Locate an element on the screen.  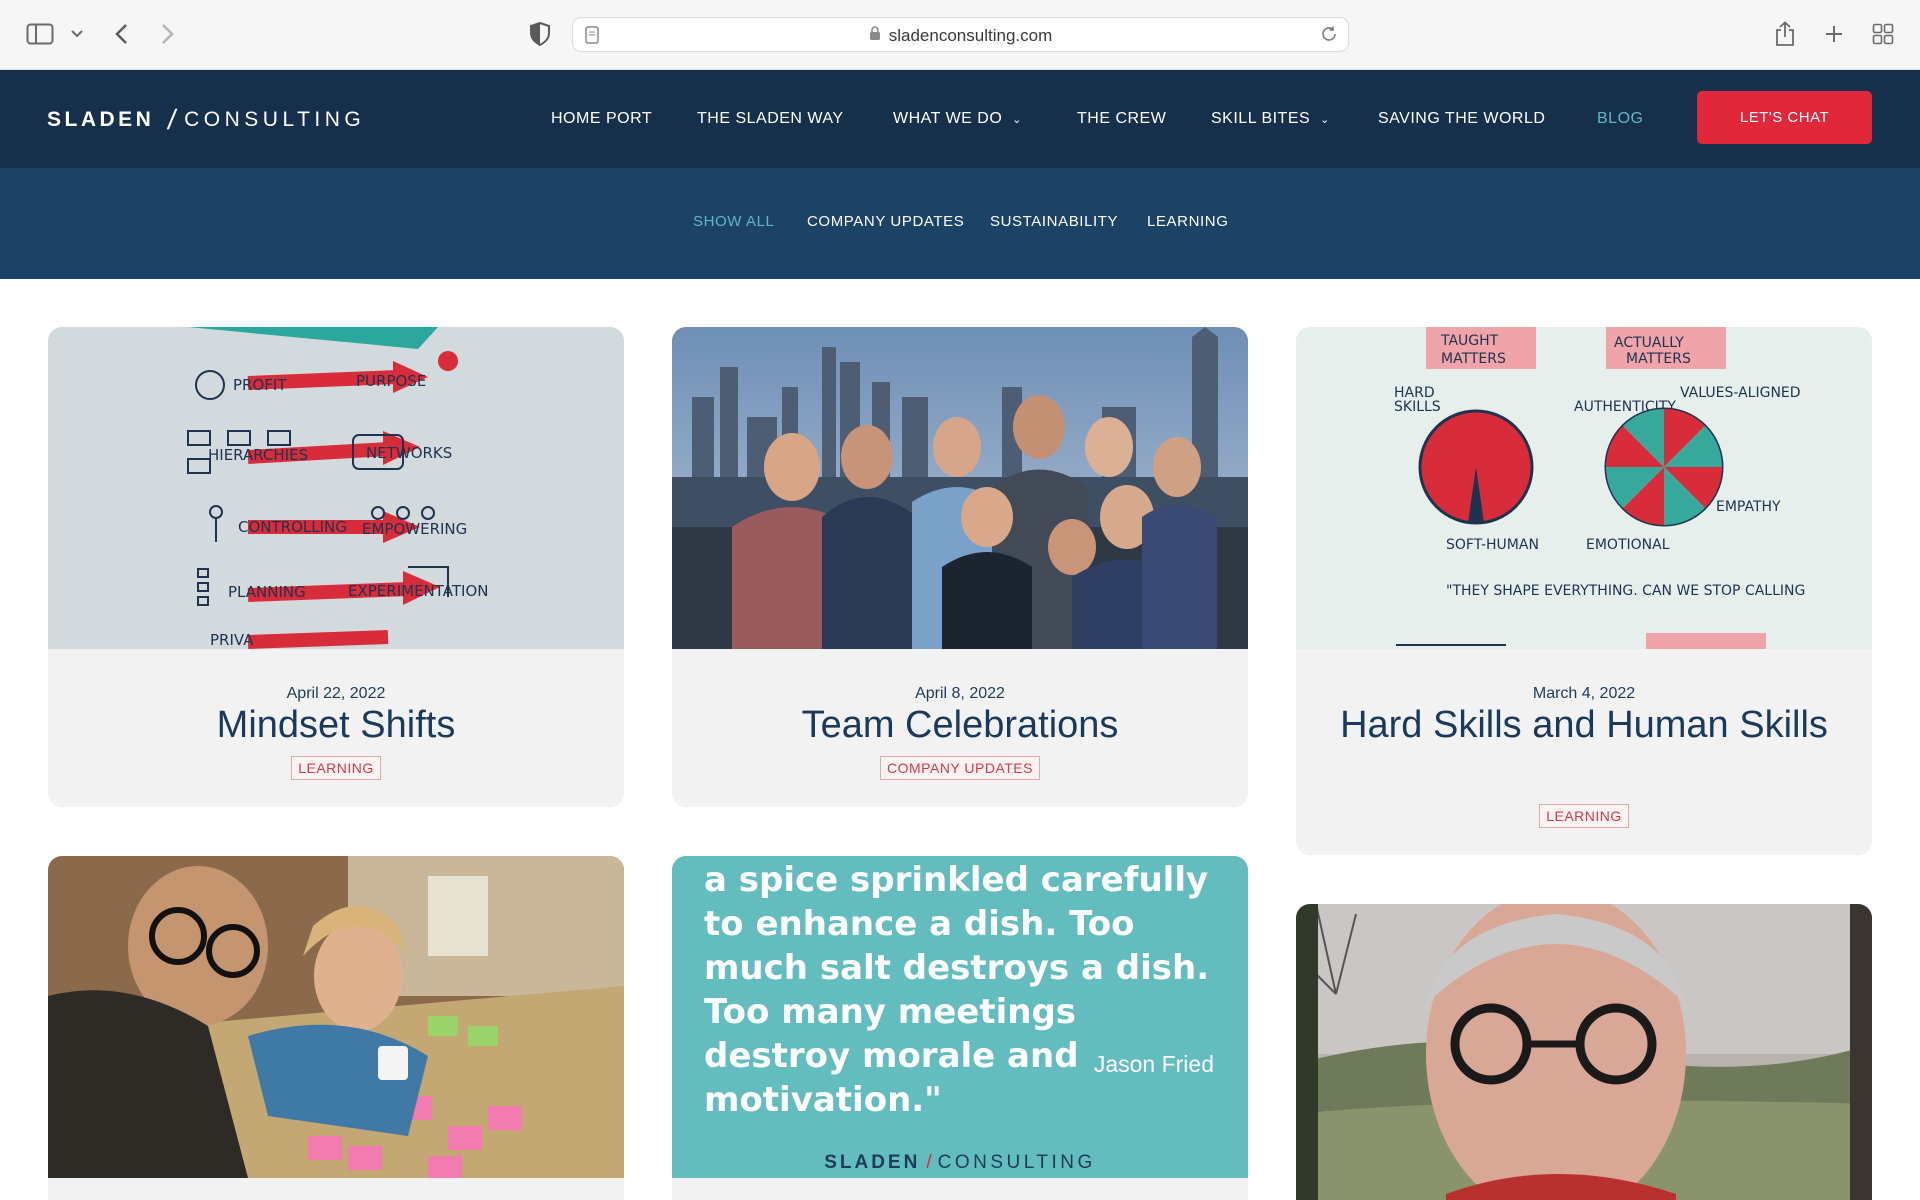
lock-icon is located at coordinates (875, 35).